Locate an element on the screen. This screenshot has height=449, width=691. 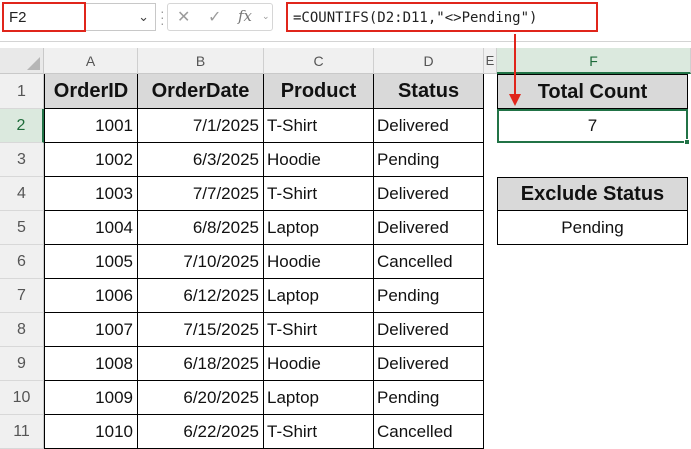
table-cell: 1009 is located at coordinates (91, 398).